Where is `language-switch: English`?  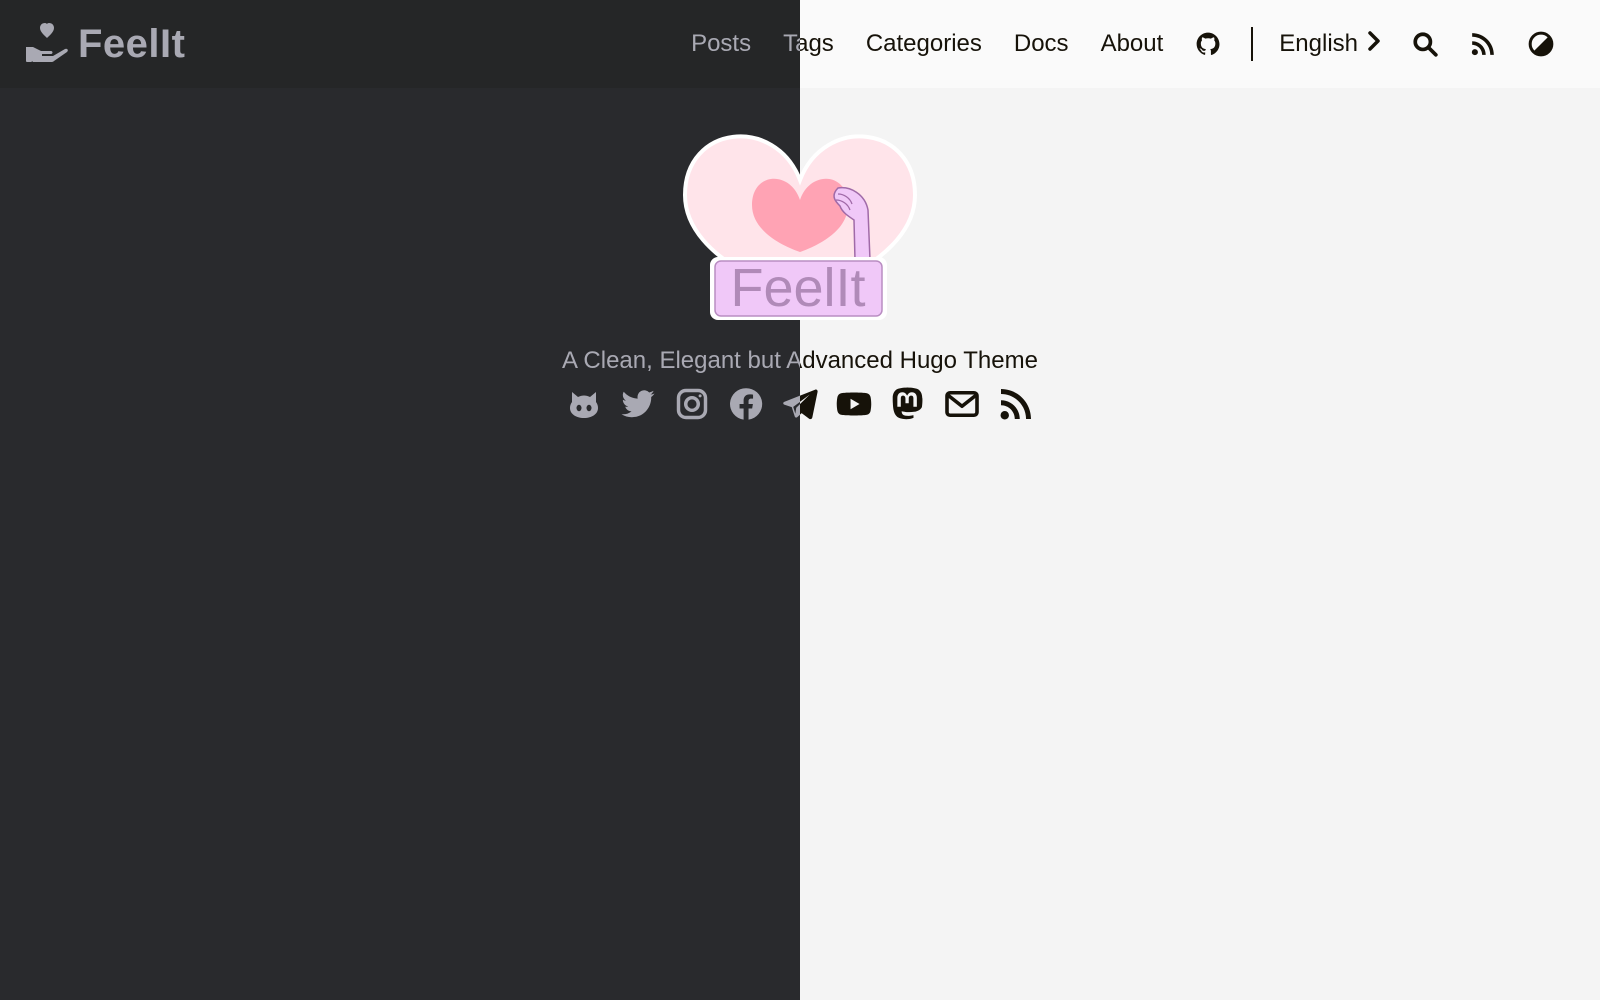
language-switch: English is located at coordinates (1330, 44).